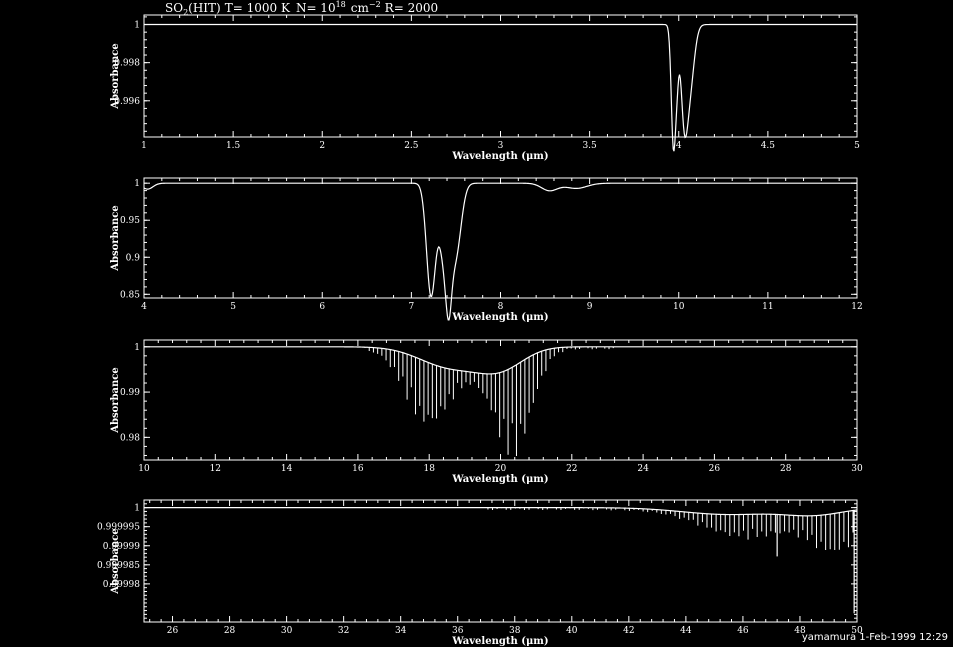 The image size is (953, 647). Describe the element at coordinates (686, 631) in the screenshot. I see `x-tick-label: 44` at that location.